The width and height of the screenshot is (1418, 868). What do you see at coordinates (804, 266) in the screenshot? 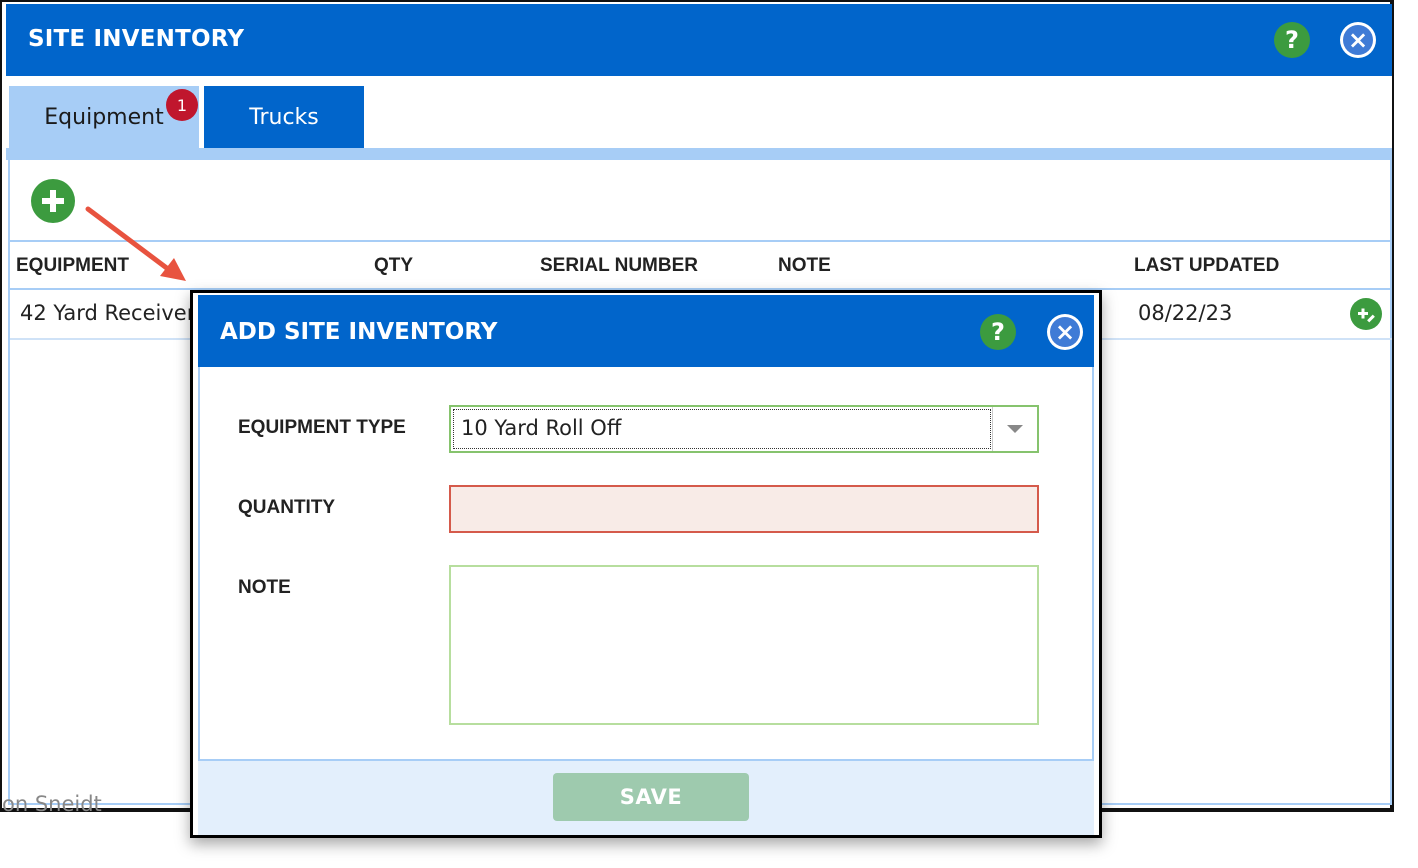
I see `column-note: NOTE` at bounding box center [804, 266].